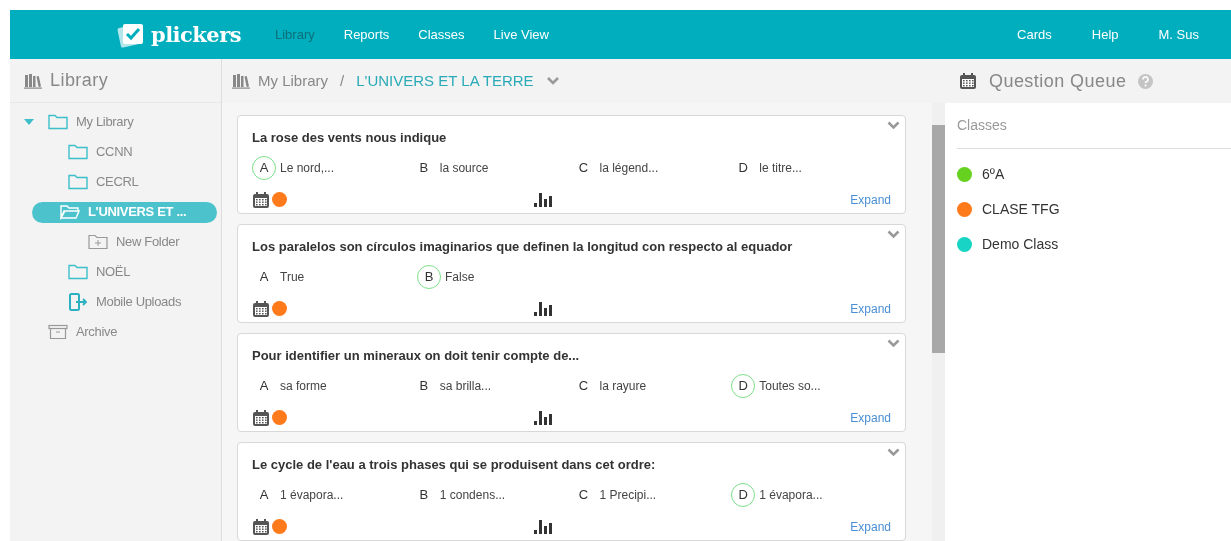  What do you see at coordinates (1105, 34) in the screenshot?
I see `nav-link: Help` at bounding box center [1105, 34].